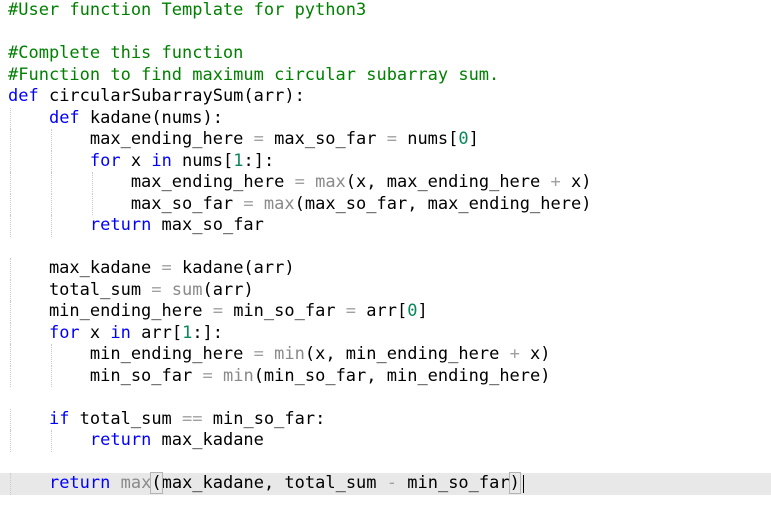 Image resolution: width=771 pixels, height=519 pixels. I want to click on operator-token: -, so click(392, 483).